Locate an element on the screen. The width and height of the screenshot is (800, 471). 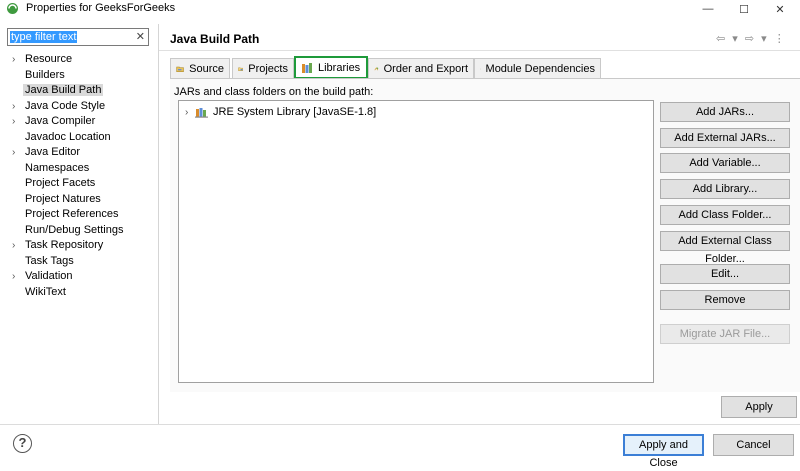
tree-item-label: Javadoc Location is located at coordinates (68, 136).